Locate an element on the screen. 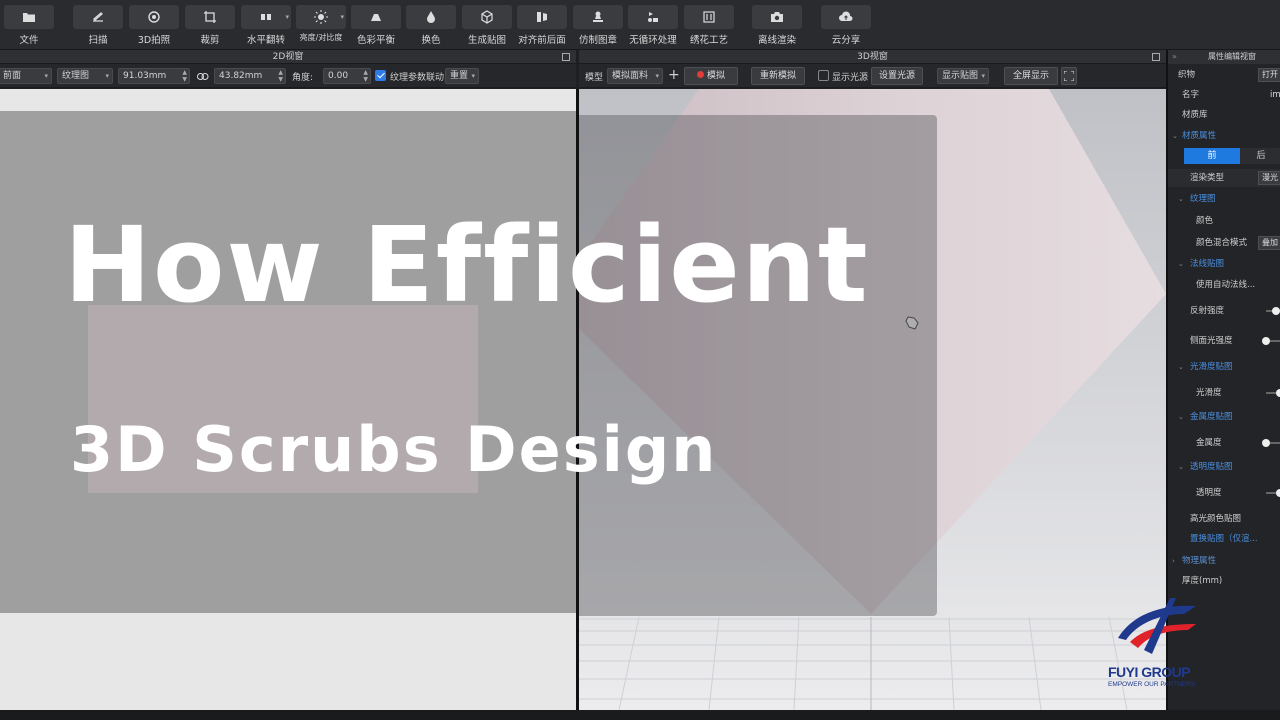 This screenshot has width=1280, height=720. width-stepper: 91.03mm ▲ ▼ is located at coordinates (154, 76).